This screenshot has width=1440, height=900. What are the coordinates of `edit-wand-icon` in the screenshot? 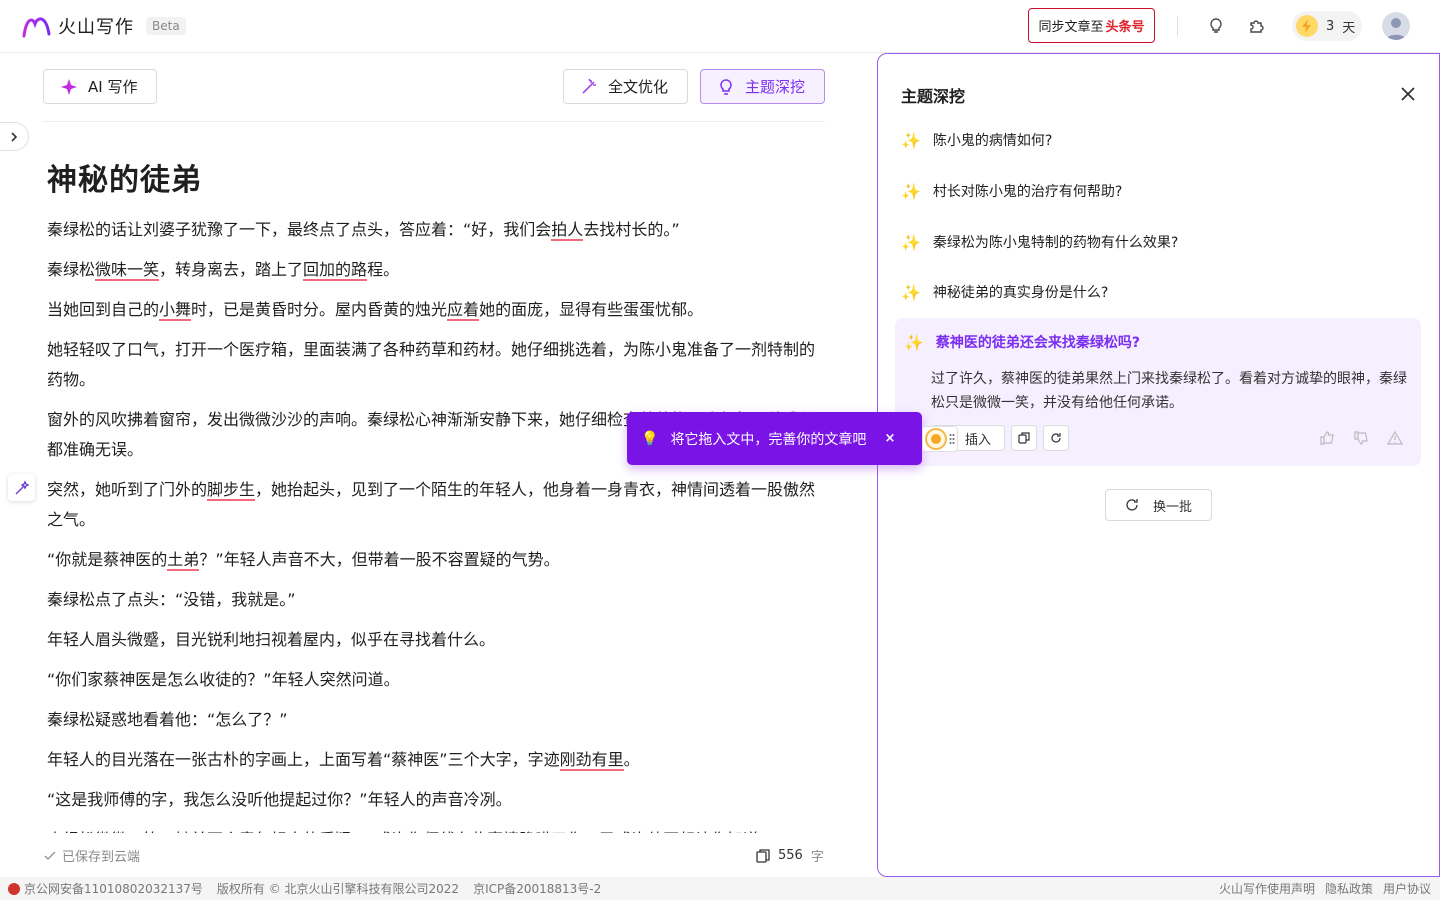 It's located at (22, 486).